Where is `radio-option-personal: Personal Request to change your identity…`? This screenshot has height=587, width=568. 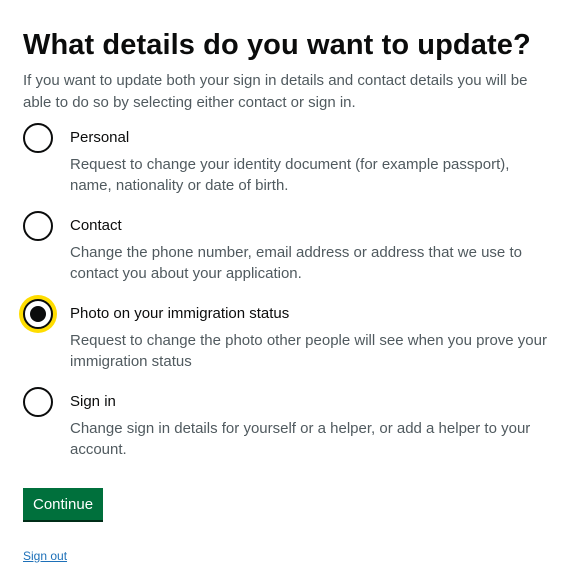
radio-option-personal: Personal Request to change your identity… is located at coordinates (288, 159).